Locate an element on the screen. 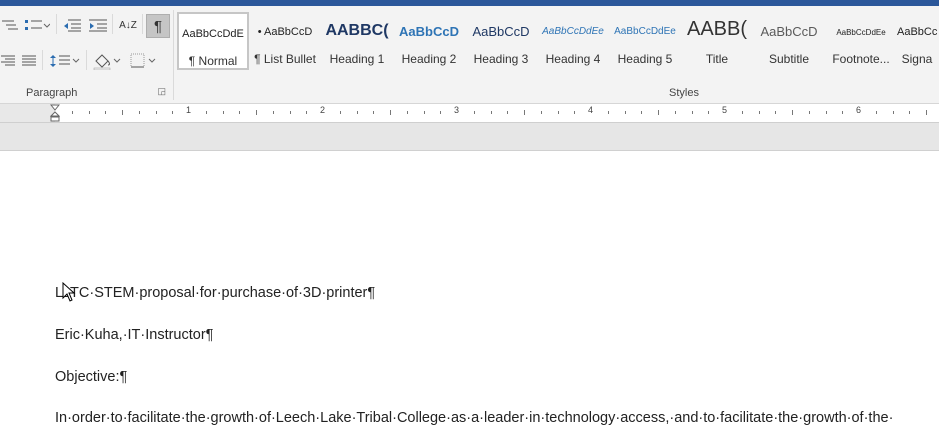 This screenshot has height=426, width=939. style-preview: AABB( is located at coordinates (717, 29).